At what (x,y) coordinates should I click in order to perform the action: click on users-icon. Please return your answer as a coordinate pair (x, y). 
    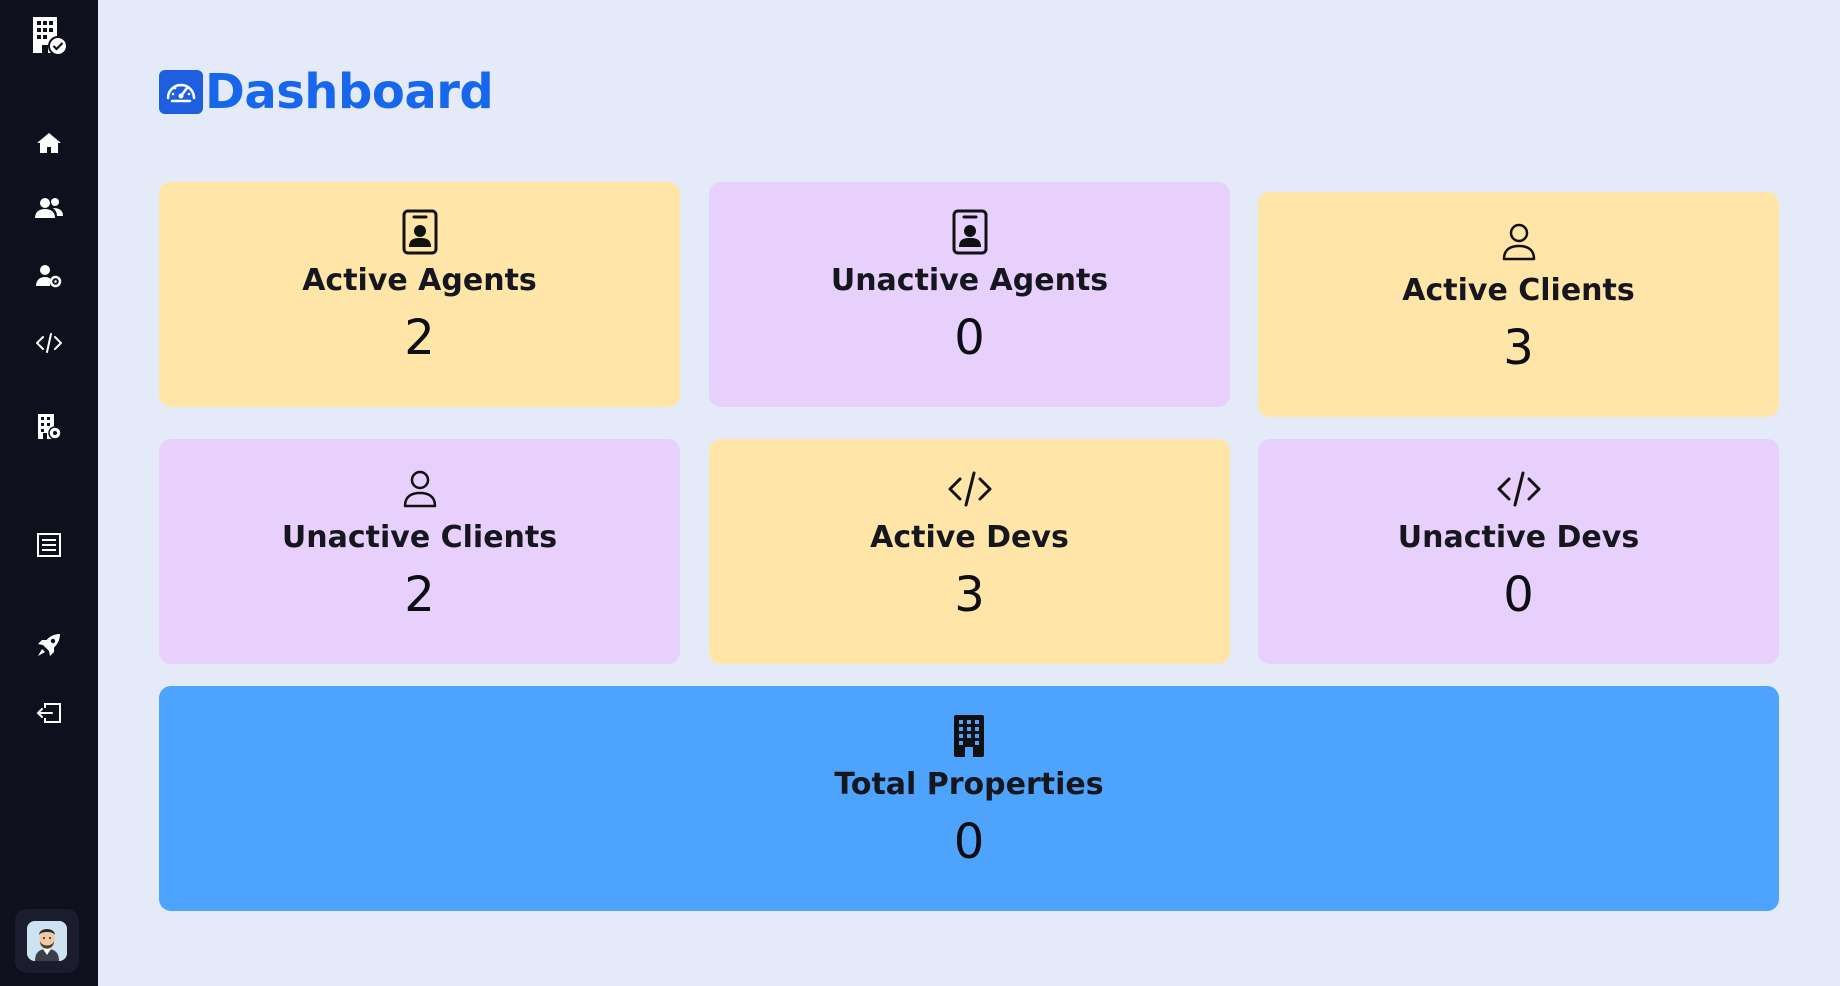
    Looking at the image, I should click on (49, 208).